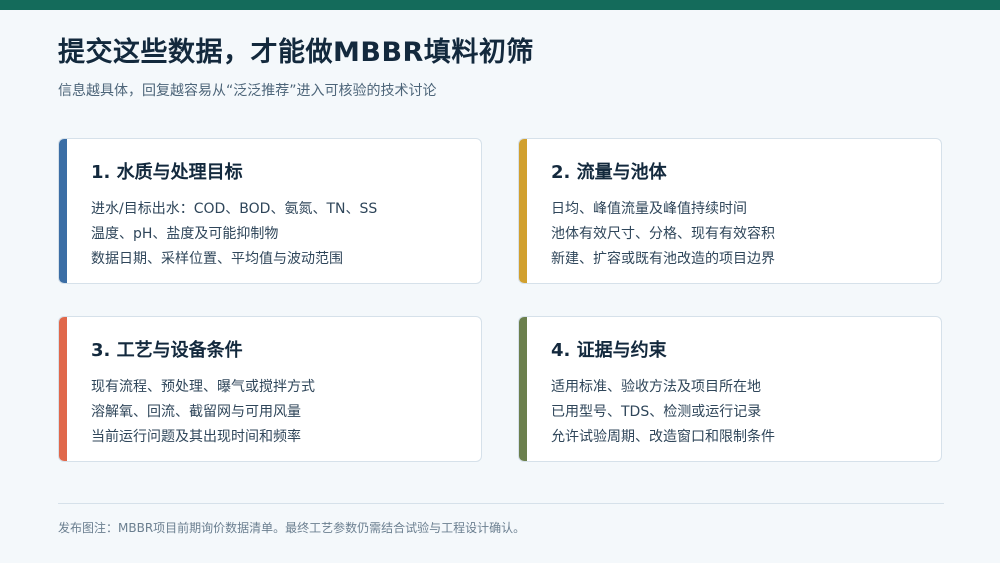  Describe the element at coordinates (501, 503) in the screenshot. I see `footer-divider` at that location.